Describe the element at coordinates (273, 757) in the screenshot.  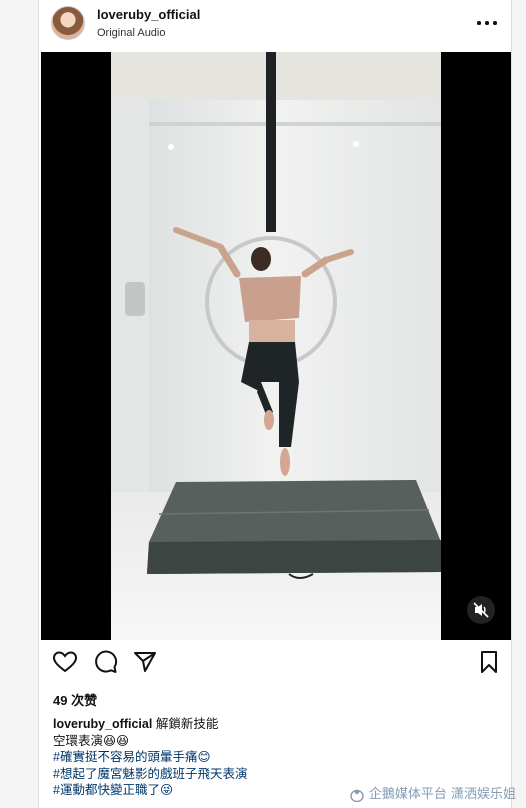
I see `caption-hashtag-line: #確實挺不容易的頭暈手痛😊` at that location.